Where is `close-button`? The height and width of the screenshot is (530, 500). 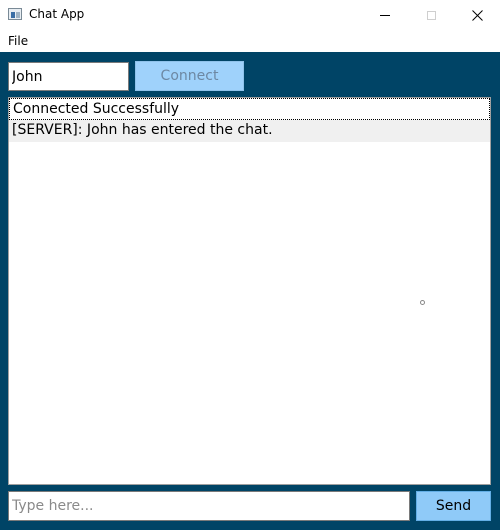 close-button is located at coordinates (477, 15).